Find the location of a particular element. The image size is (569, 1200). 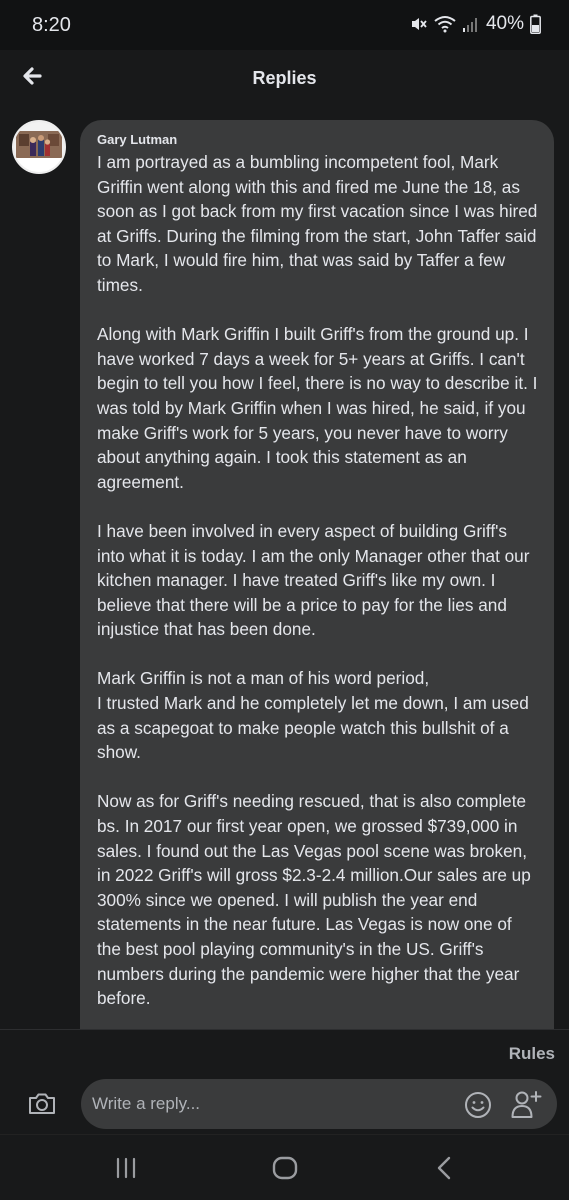

home-button is located at coordinates (285, 1168).